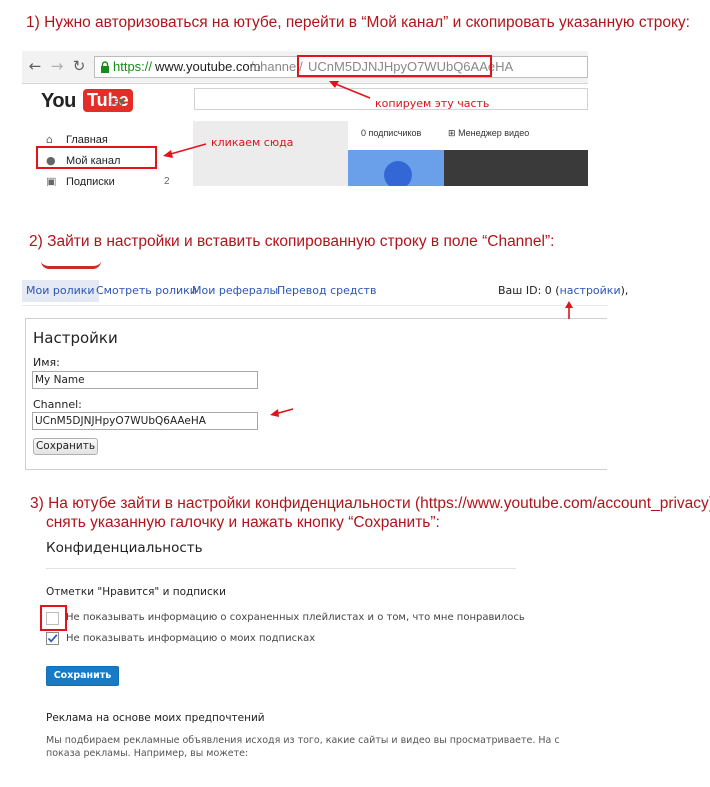 Image resolution: width=710 pixels, height=787 pixels. Describe the element at coordinates (82, 676) in the screenshot. I see `save-privacy-button: Сохранить` at that location.